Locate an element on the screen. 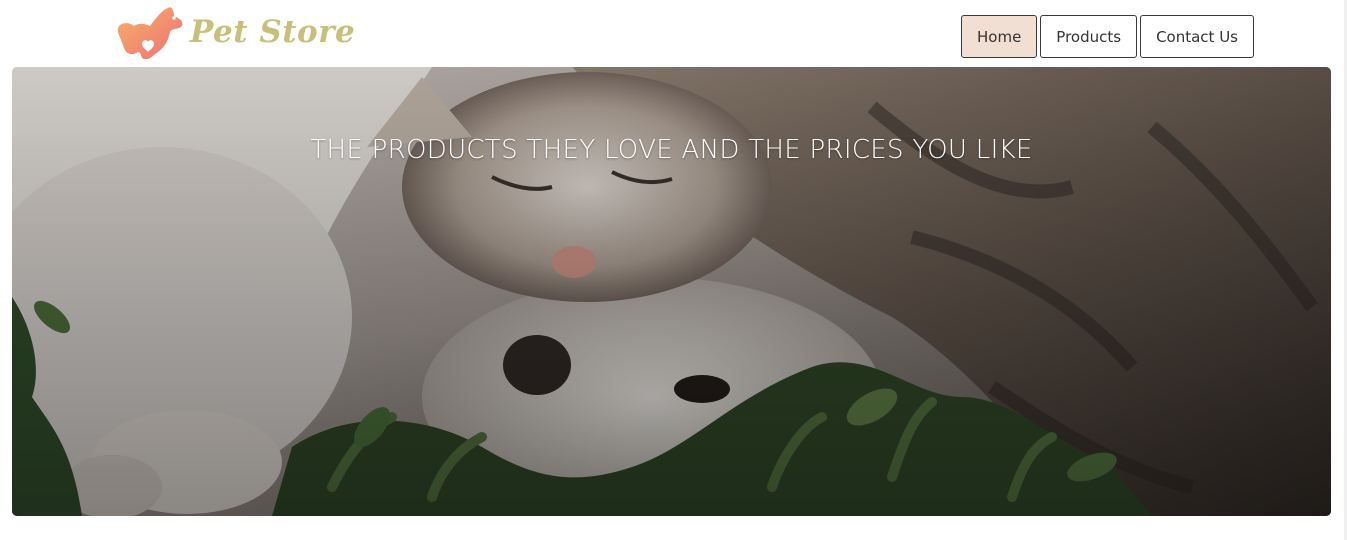  nav-products-button: Products is located at coordinates (1089, 36).